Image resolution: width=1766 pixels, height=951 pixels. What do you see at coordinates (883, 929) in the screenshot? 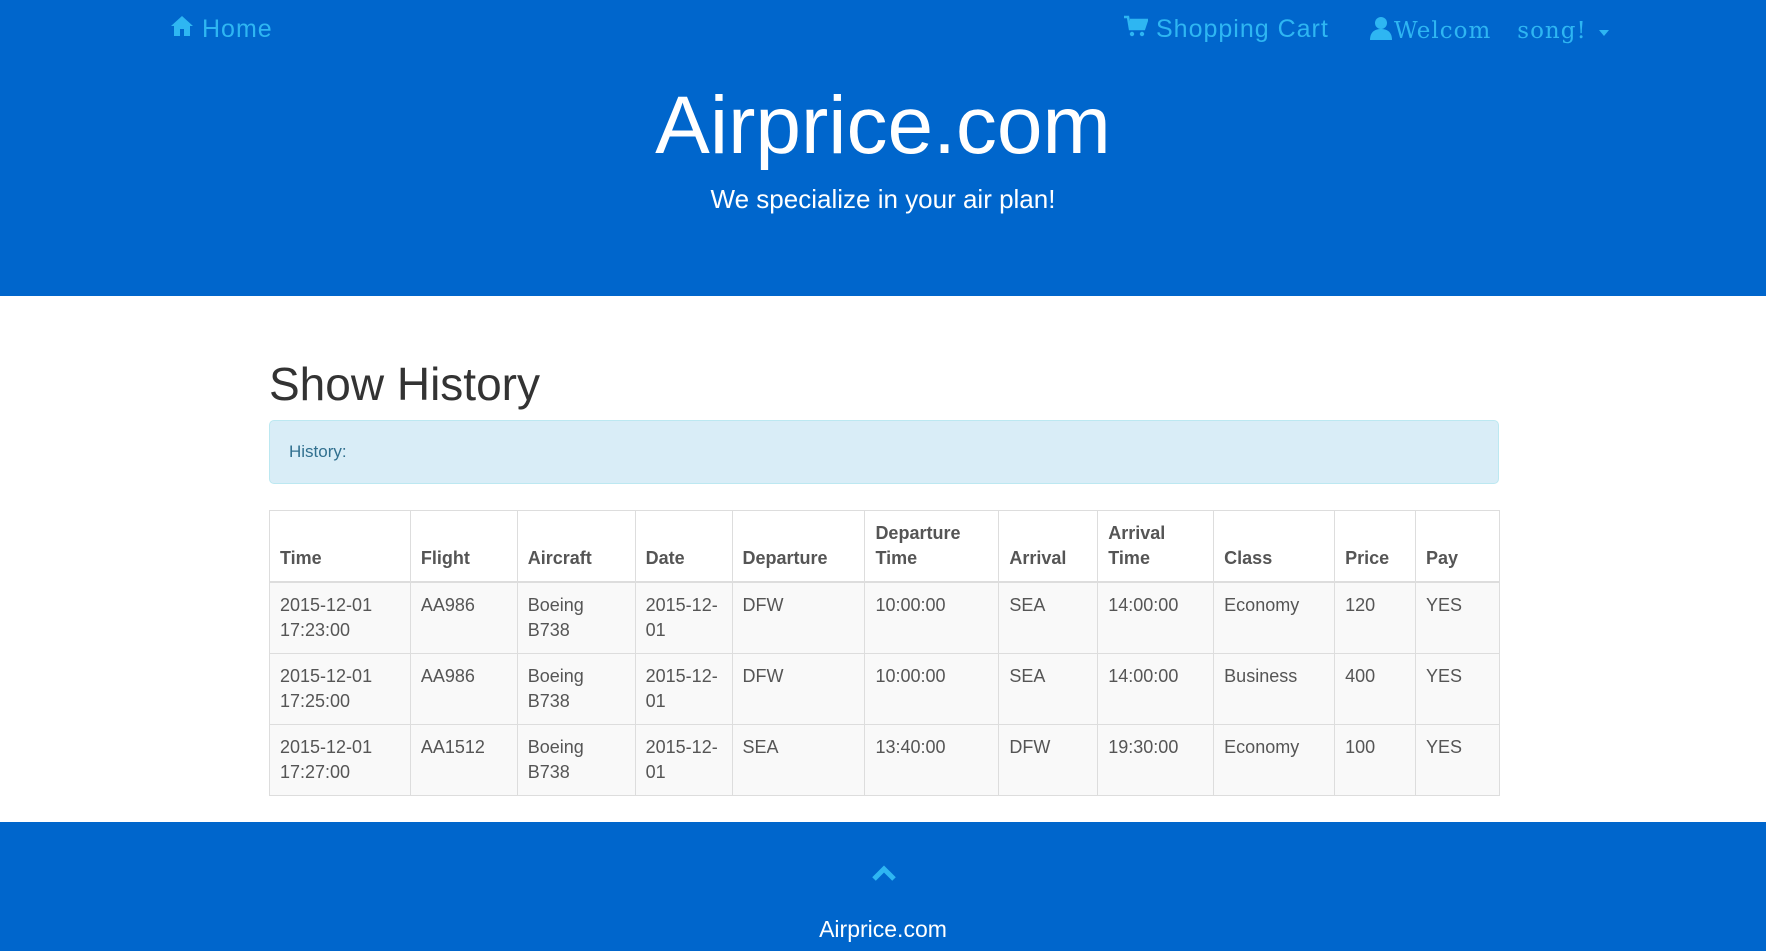
I see `footer-brand: Airprice.com` at bounding box center [883, 929].